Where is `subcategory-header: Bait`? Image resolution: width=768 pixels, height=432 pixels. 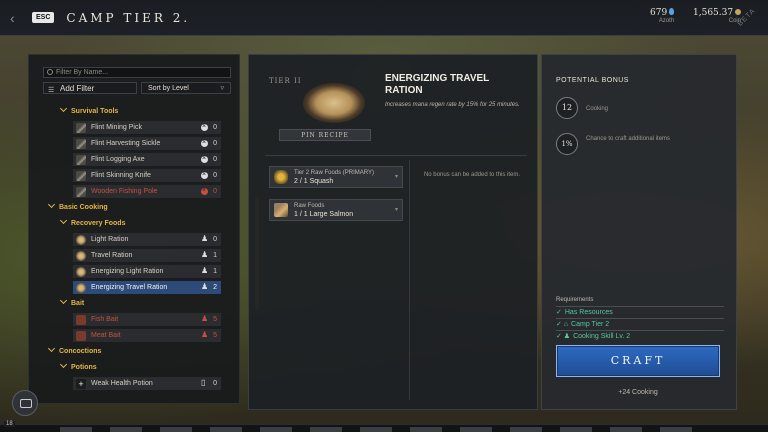 subcategory-header: Bait is located at coordinates (72, 303).